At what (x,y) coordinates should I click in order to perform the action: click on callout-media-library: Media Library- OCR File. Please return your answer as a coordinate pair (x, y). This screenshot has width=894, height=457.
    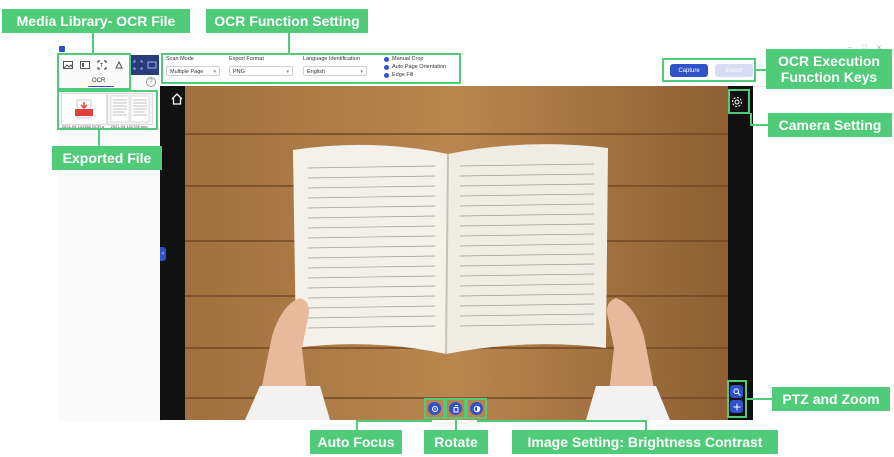
    Looking at the image, I should click on (96, 21).